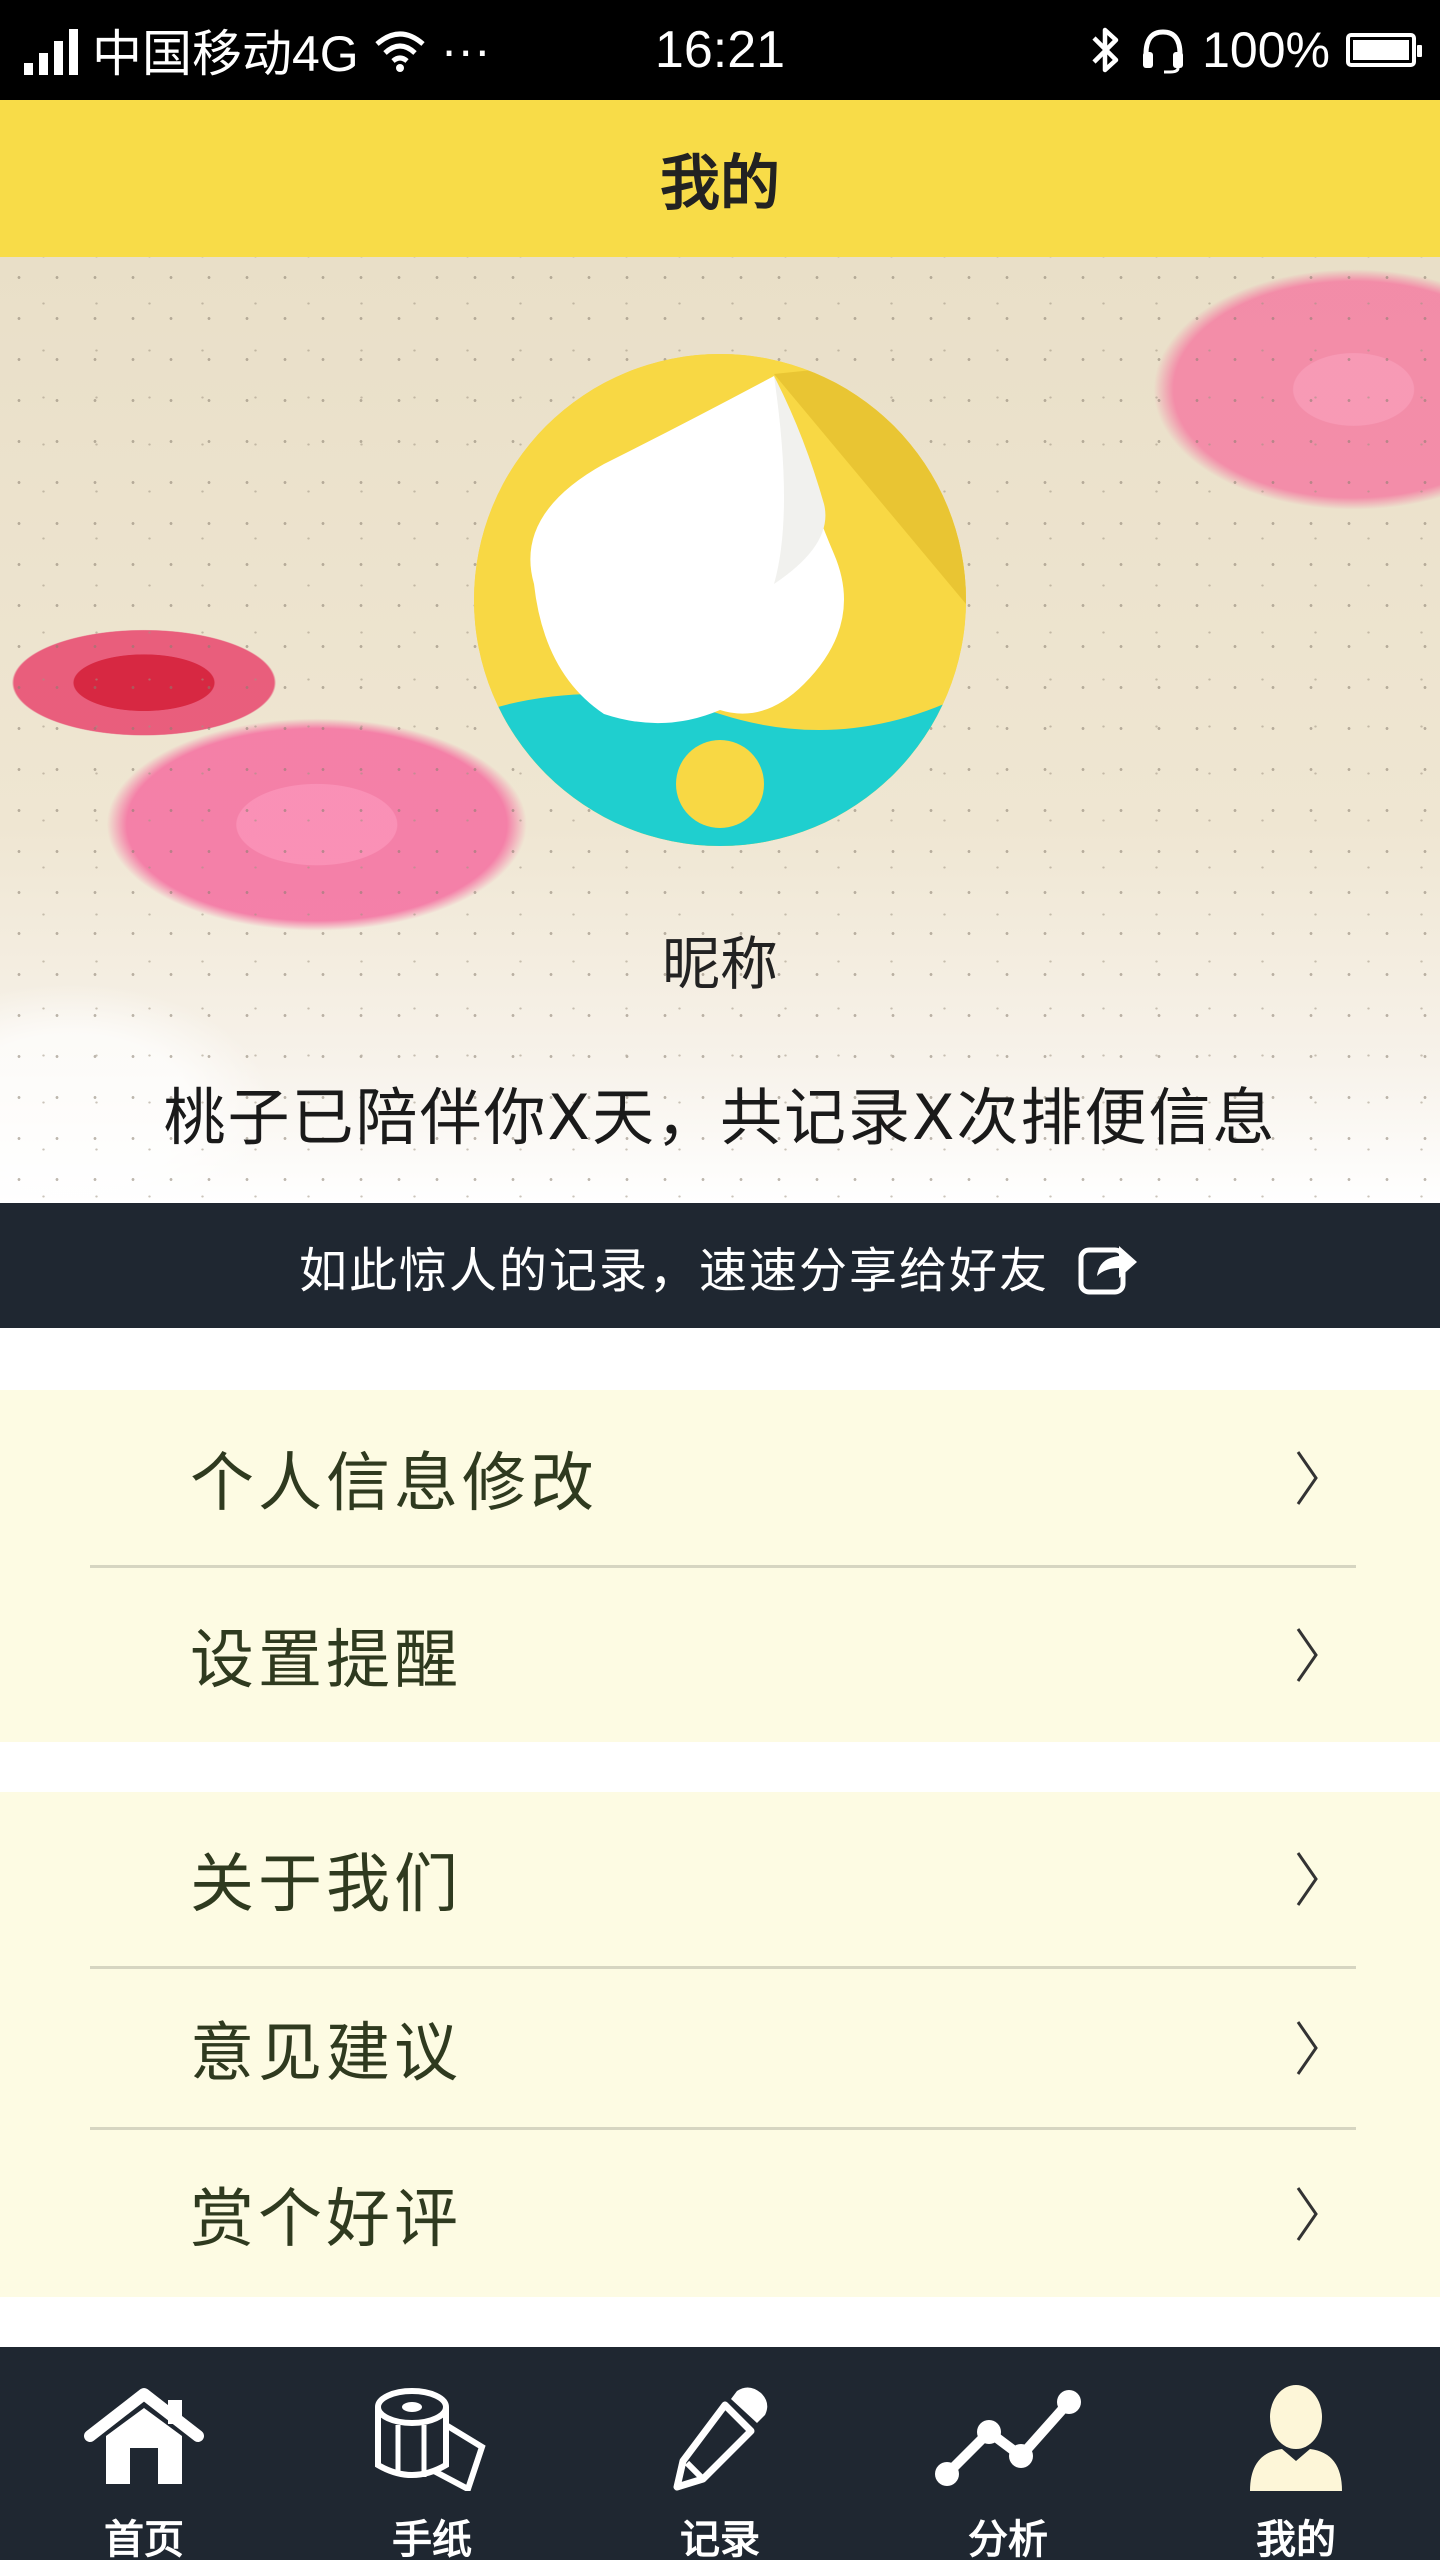  Describe the element at coordinates (720, 2439) in the screenshot. I see `pencil-icon` at that location.